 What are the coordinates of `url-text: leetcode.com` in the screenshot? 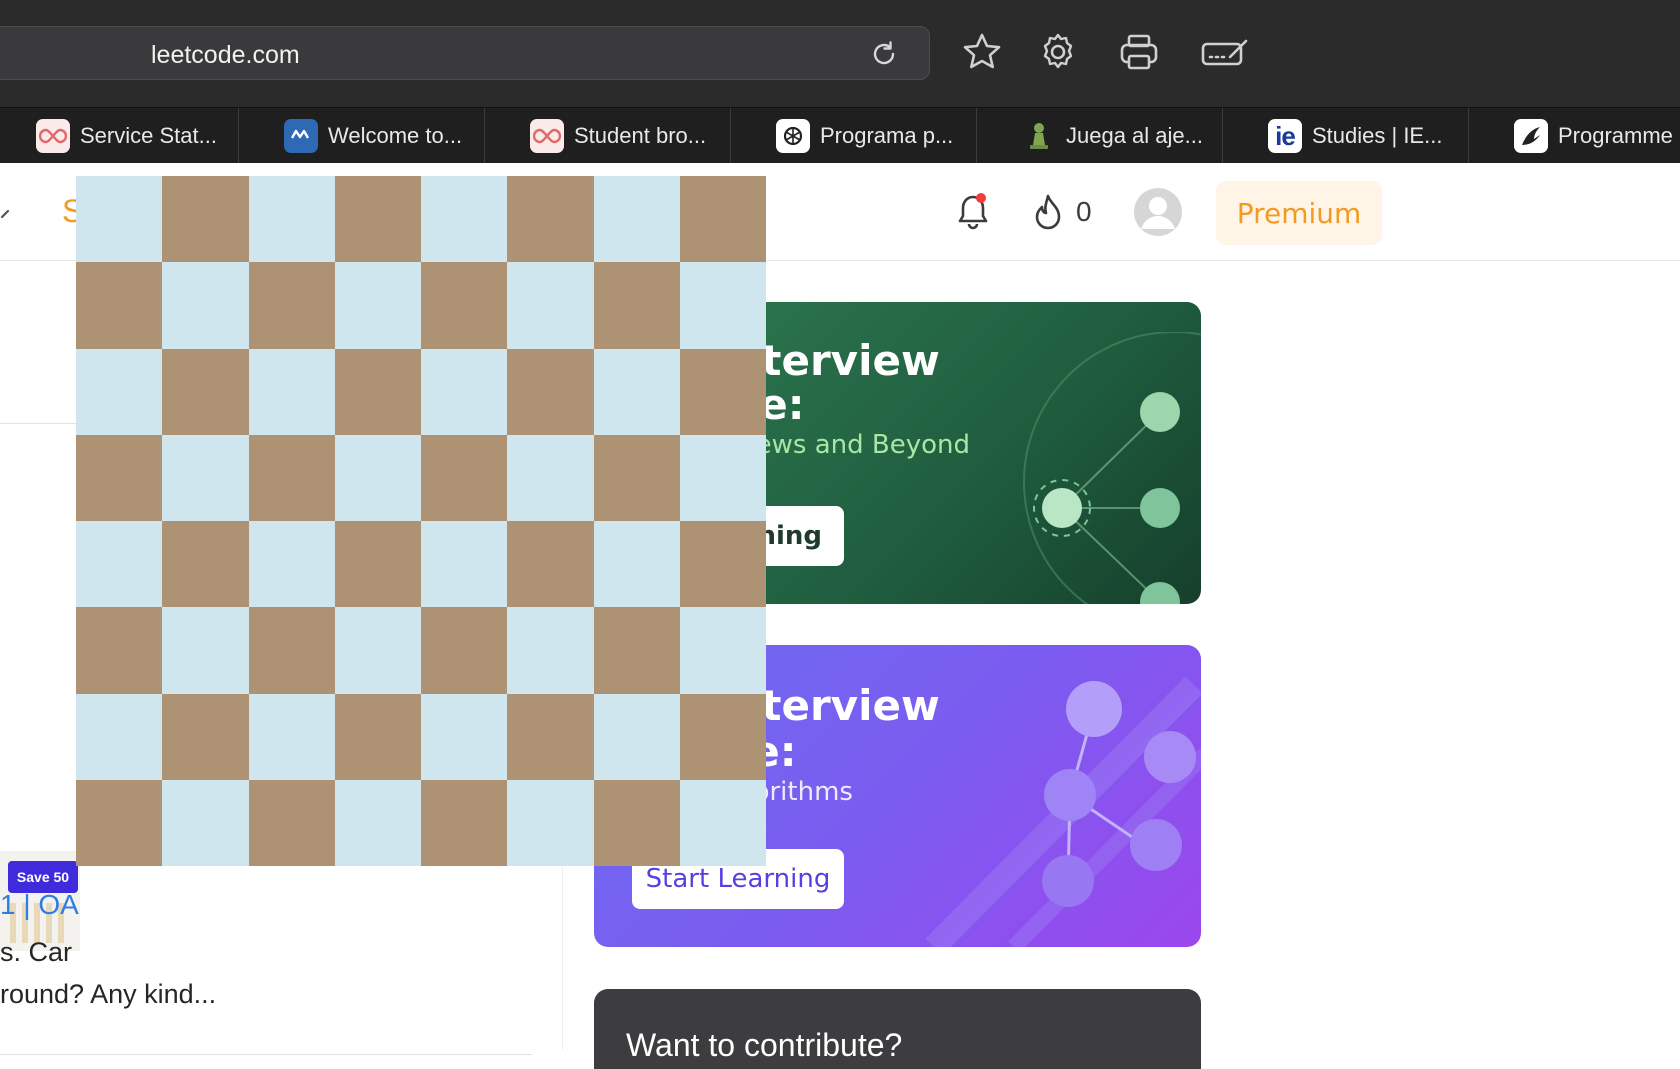 It's located at (225, 55).